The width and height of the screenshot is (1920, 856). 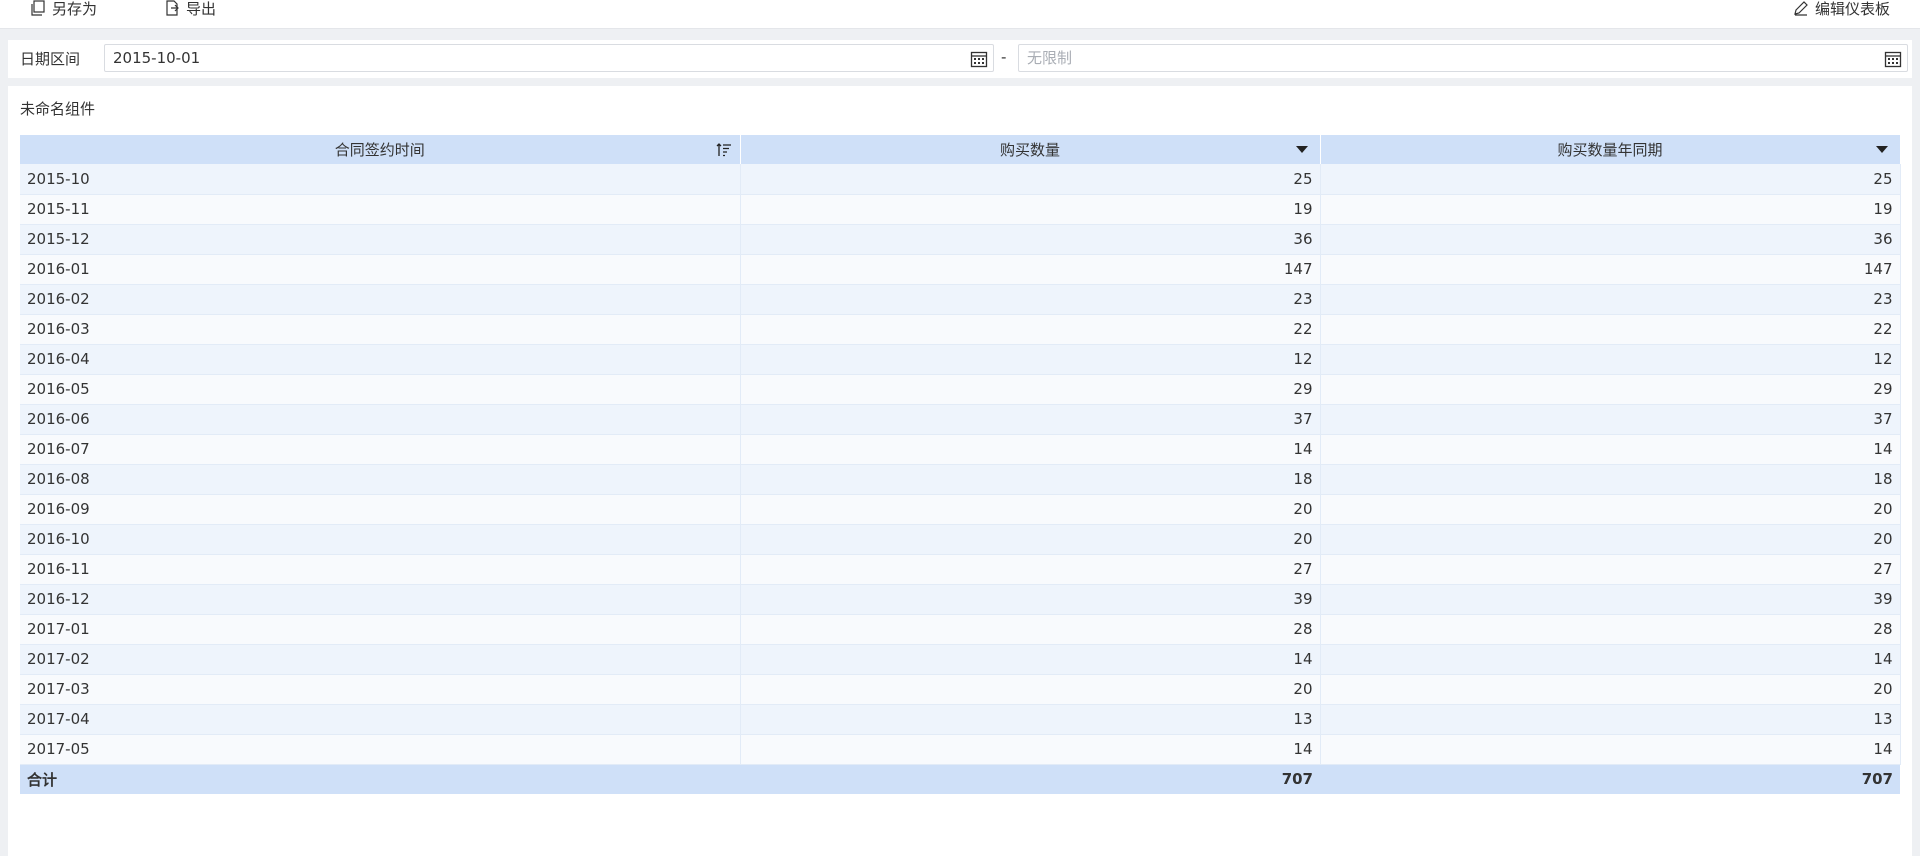 What do you see at coordinates (380, 269) in the screenshot?
I see `cell-contract-time: 2016-01` at bounding box center [380, 269].